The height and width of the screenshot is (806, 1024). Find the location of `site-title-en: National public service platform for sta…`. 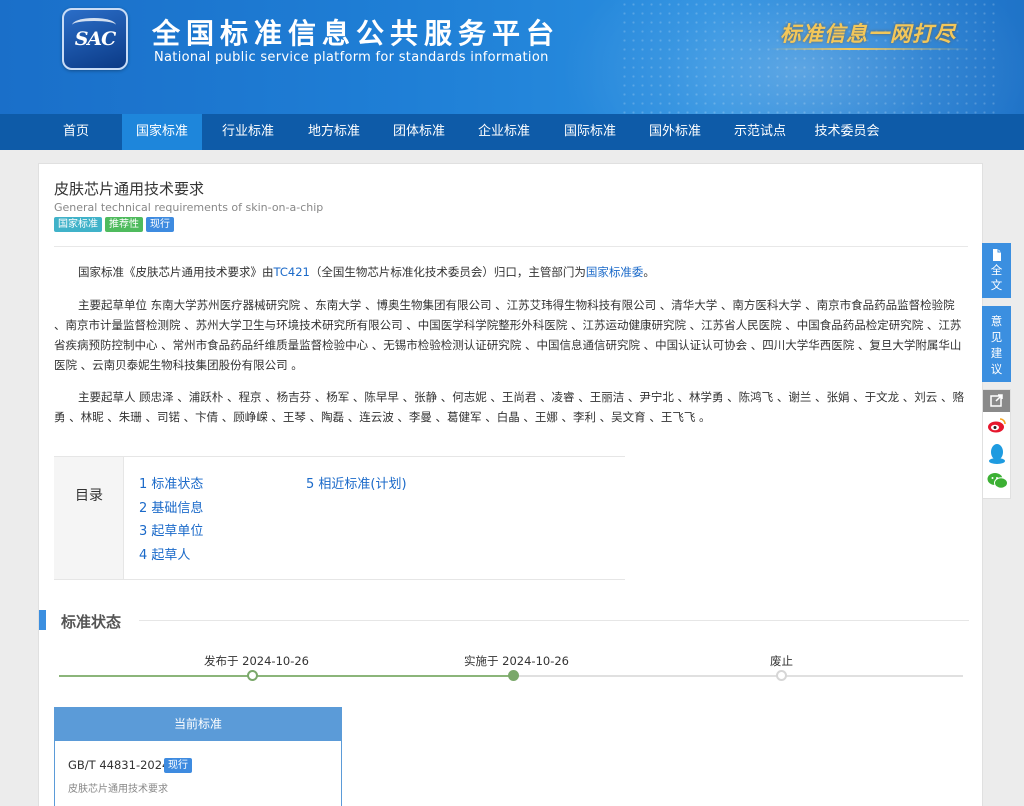

site-title-en: National public service platform for sta… is located at coordinates (351, 57).